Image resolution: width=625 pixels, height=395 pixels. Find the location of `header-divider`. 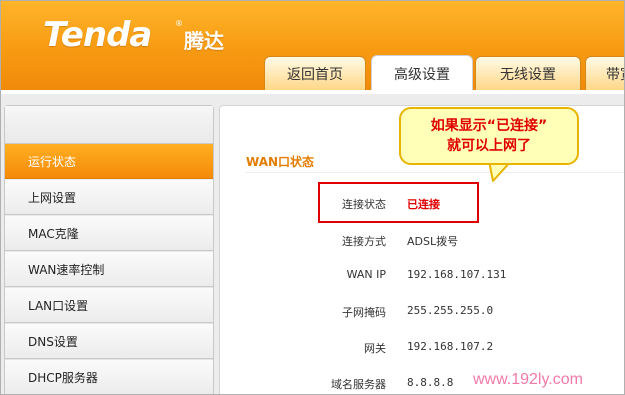

header-divider is located at coordinates (312, 92).